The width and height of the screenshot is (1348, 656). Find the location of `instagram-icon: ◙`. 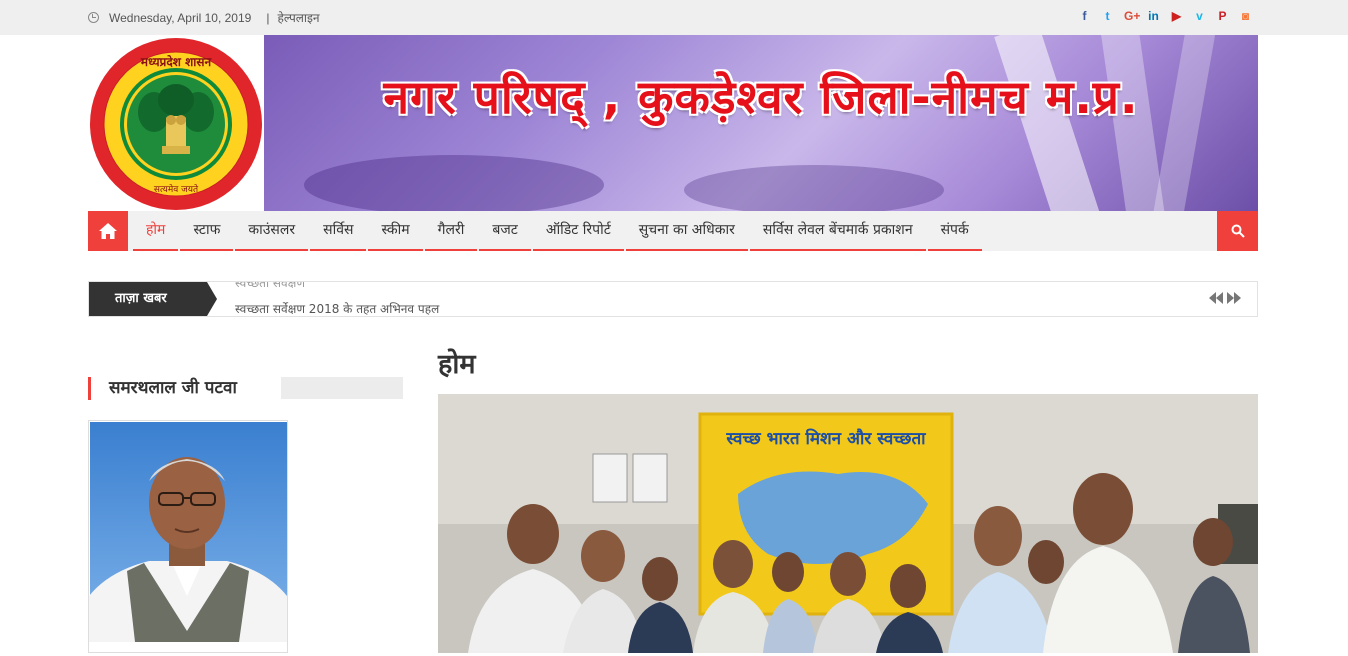

instagram-icon: ◙ is located at coordinates (1245, 16).